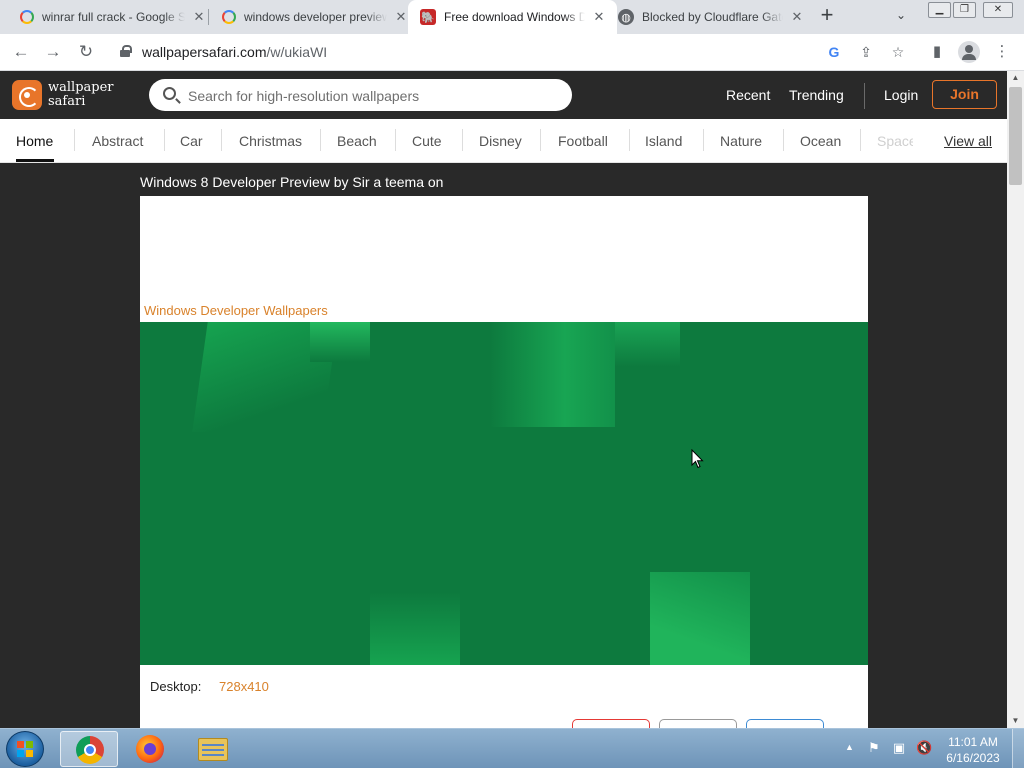 The height and width of the screenshot is (768, 1024). What do you see at coordinates (513, 52) in the screenshot?
I see `address-bar: wallpapersafari.com/w/ukiaWI G ⇪ ☆` at bounding box center [513, 52].